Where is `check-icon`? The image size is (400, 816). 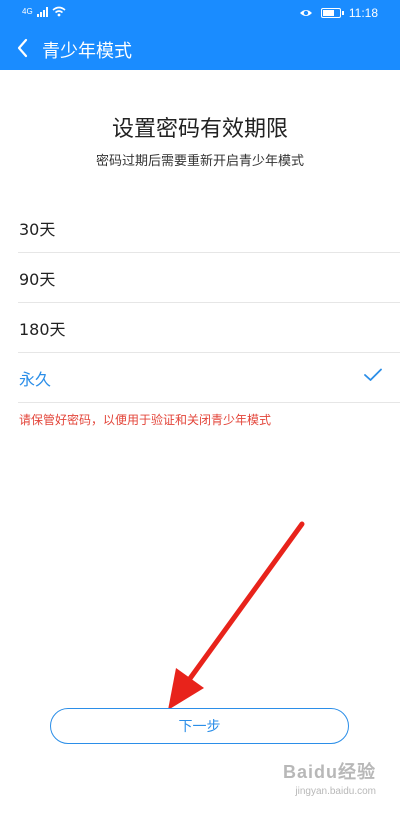 check-icon is located at coordinates (373, 374).